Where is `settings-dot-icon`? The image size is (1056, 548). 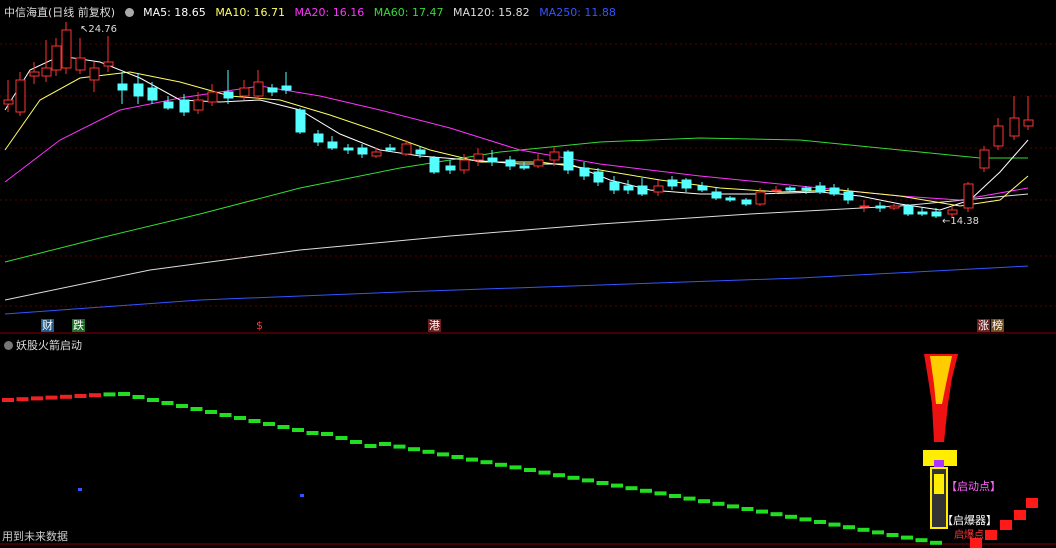
settings-dot-icon is located at coordinates (129, 12).